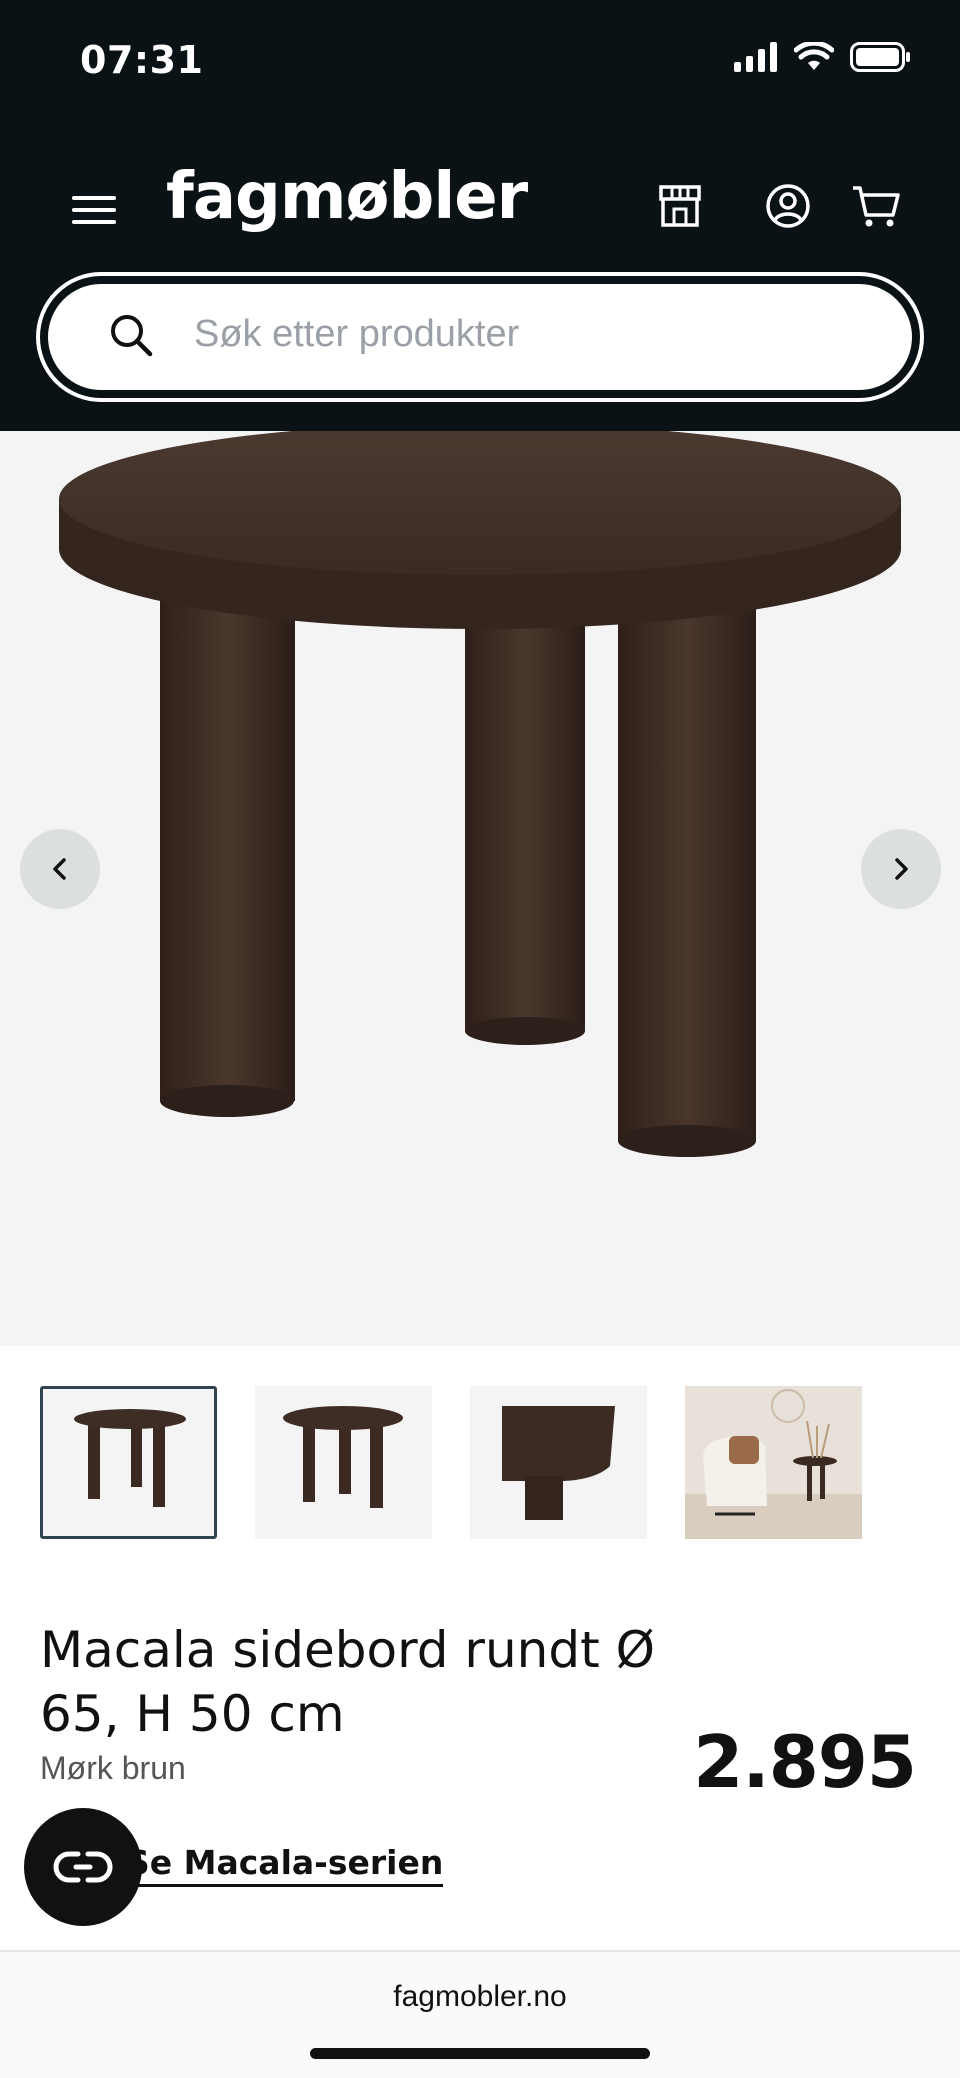 The width and height of the screenshot is (960, 2078). What do you see at coordinates (142, 60) in the screenshot?
I see `status-time: 07:31` at bounding box center [142, 60].